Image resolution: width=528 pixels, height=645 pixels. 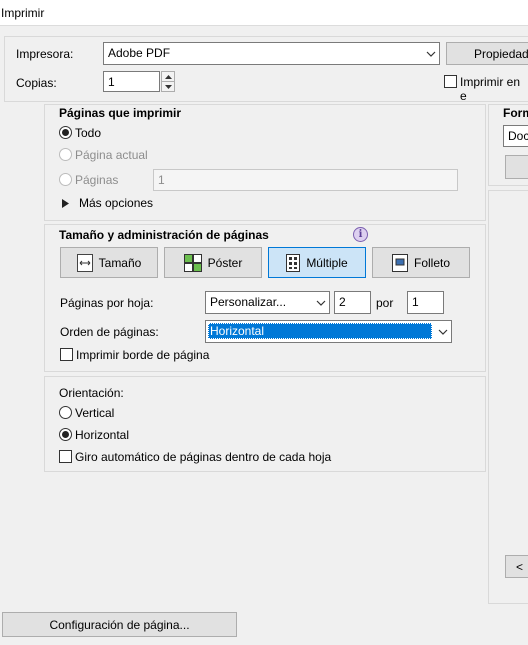 I want to click on tab-poster: Póster, so click(x=213, y=262).